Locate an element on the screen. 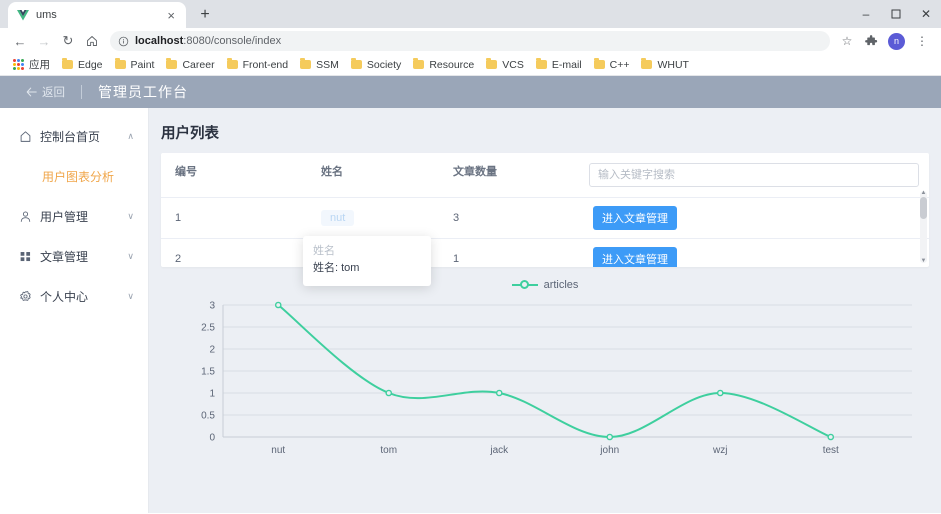  window-controls: – ✕ is located at coordinates (896, 14).